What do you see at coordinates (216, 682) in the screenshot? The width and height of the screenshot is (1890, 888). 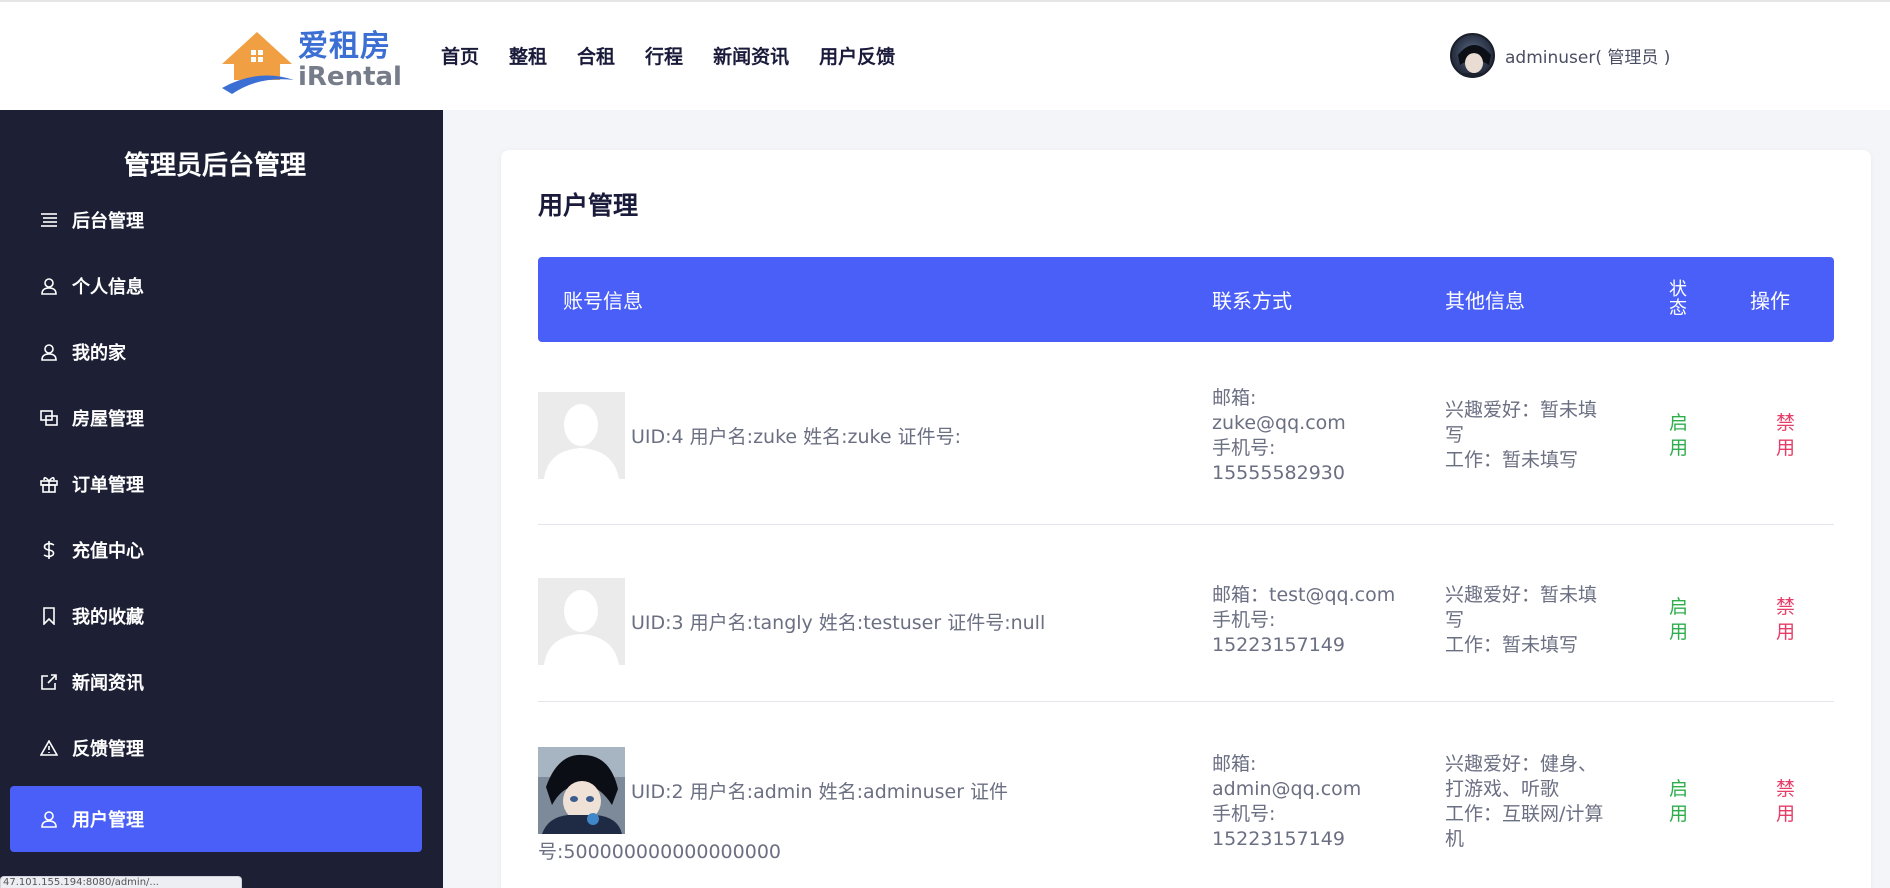 I see `sidebar-item-news: 新闻资讯` at bounding box center [216, 682].